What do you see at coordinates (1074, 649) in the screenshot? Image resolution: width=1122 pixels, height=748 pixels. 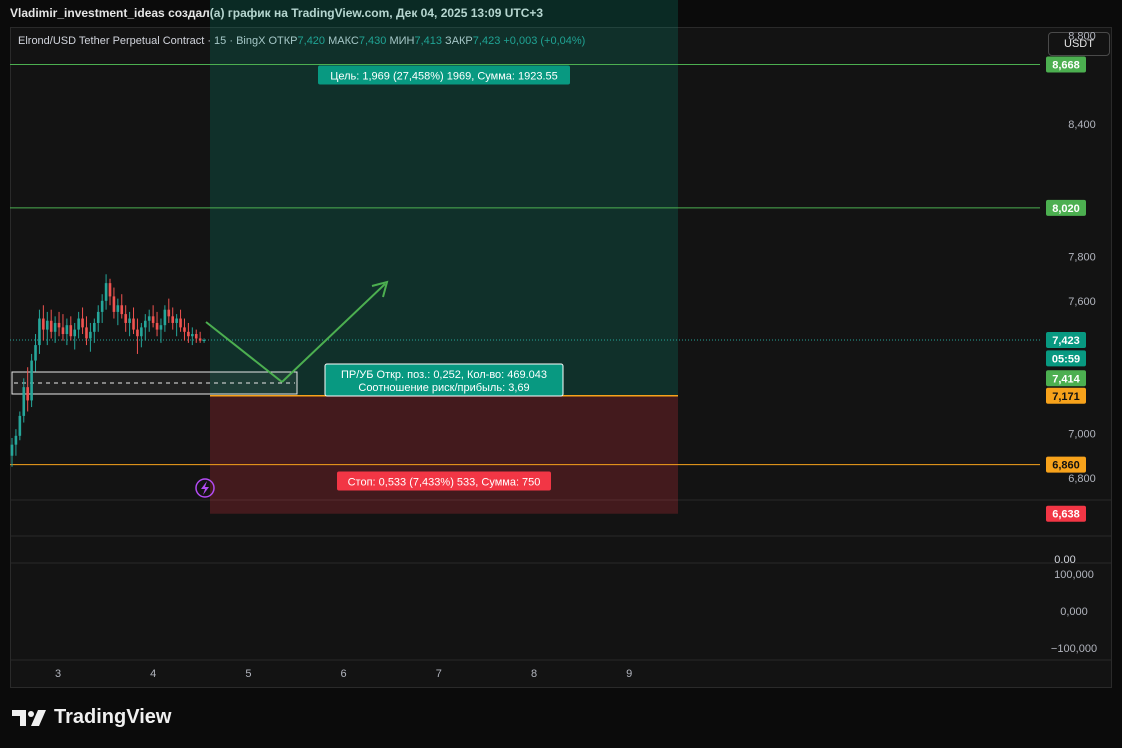 I see `indicator-tick-label: −100,000` at bounding box center [1074, 649].